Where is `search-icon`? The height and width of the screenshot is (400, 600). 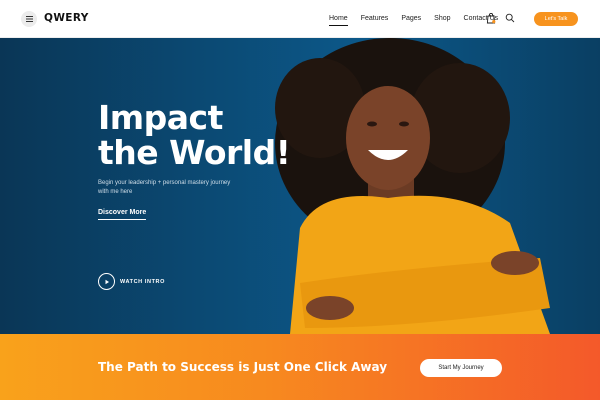
search-icon is located at coordinates (510, 18).